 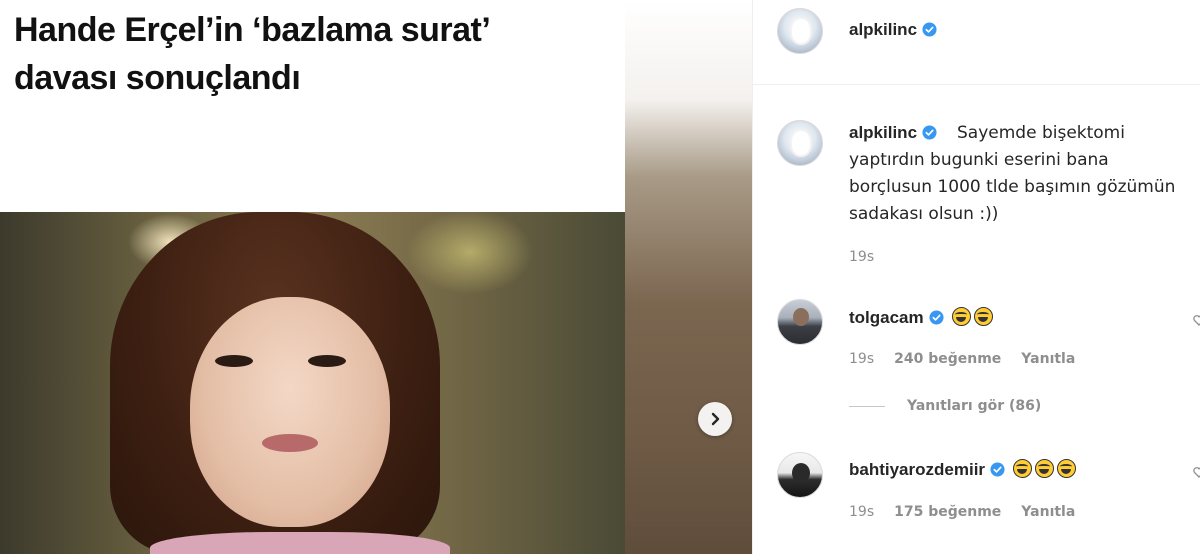 I want to click on caption-avatar, so click(x=800, y=143).